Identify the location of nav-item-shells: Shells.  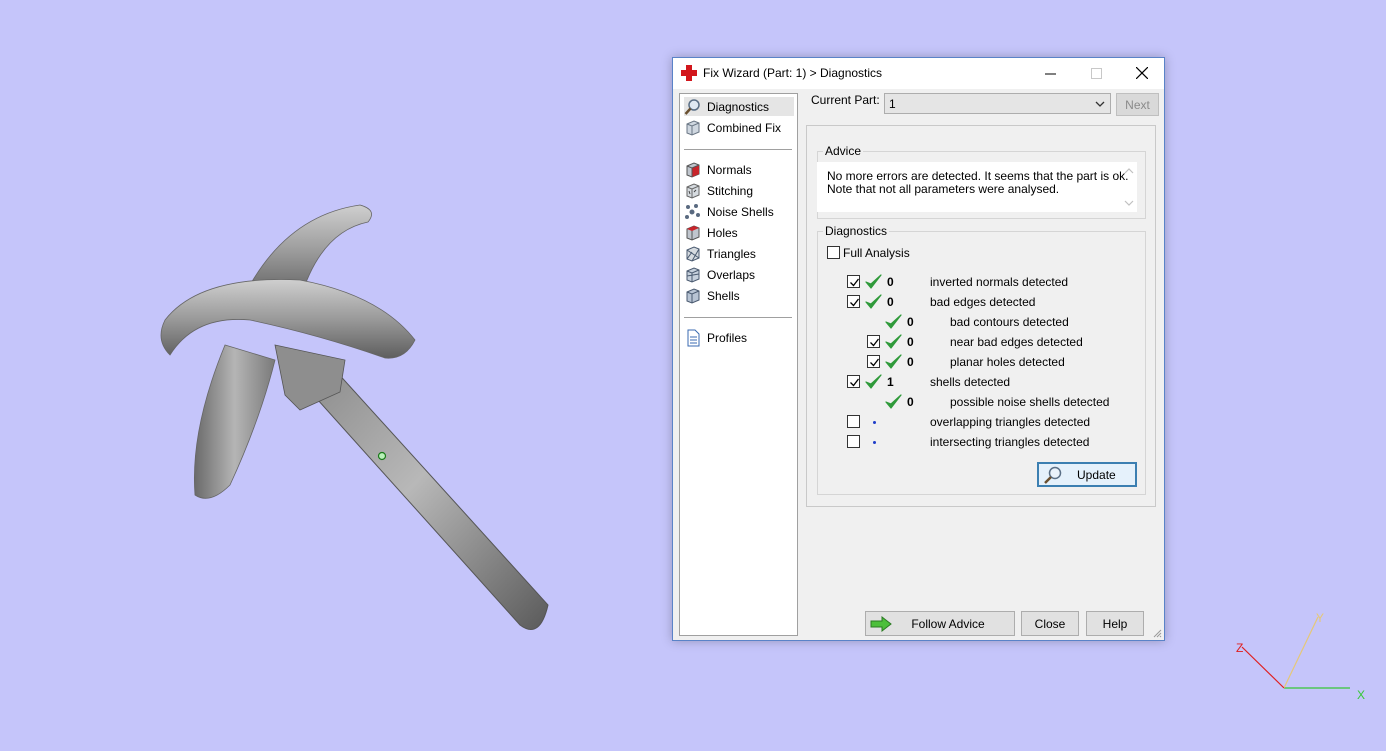
(739, 295).